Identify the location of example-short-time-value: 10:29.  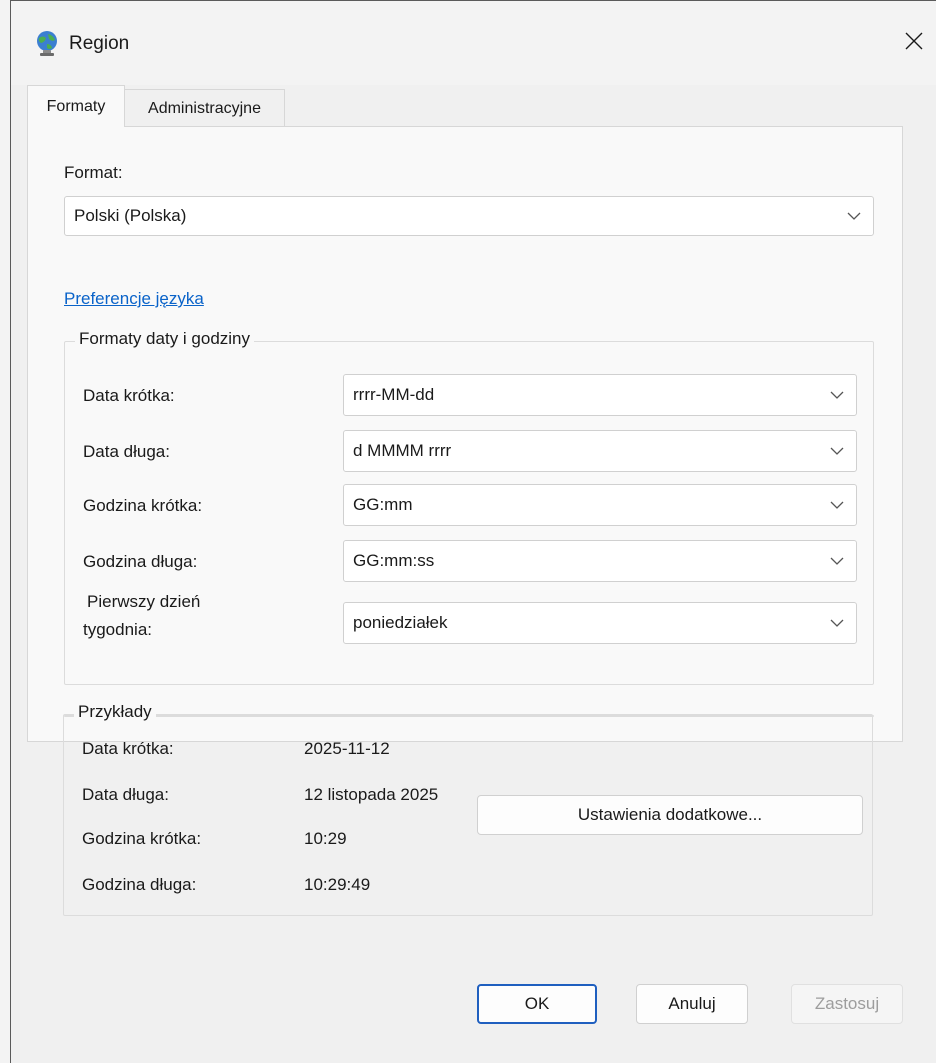
(325, 838).